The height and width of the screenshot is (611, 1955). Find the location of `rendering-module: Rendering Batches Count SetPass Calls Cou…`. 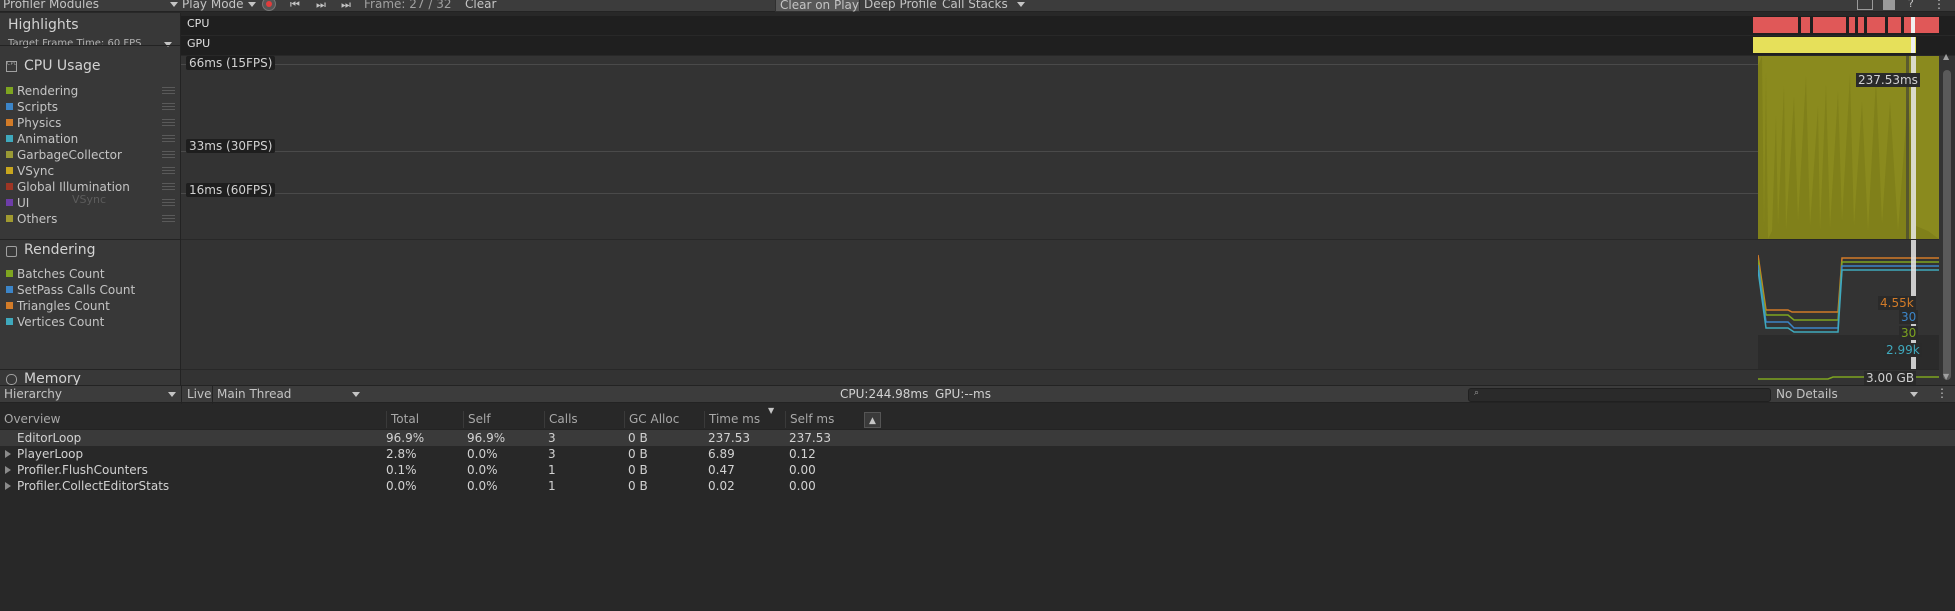

rendering-module: Rendering Batches Count SetPass Calls Cou… is located at coordinates (90, 304).